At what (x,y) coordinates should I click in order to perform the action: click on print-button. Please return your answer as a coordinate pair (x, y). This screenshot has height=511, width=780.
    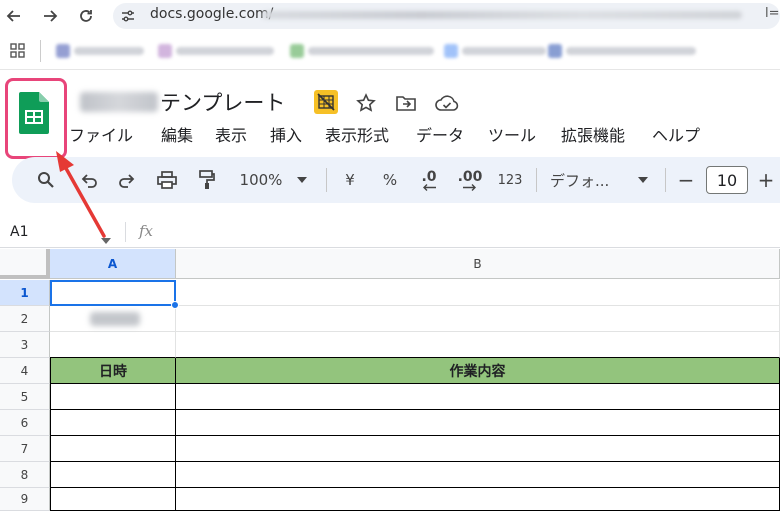
    Looking at the image, I should click on (167, 180).